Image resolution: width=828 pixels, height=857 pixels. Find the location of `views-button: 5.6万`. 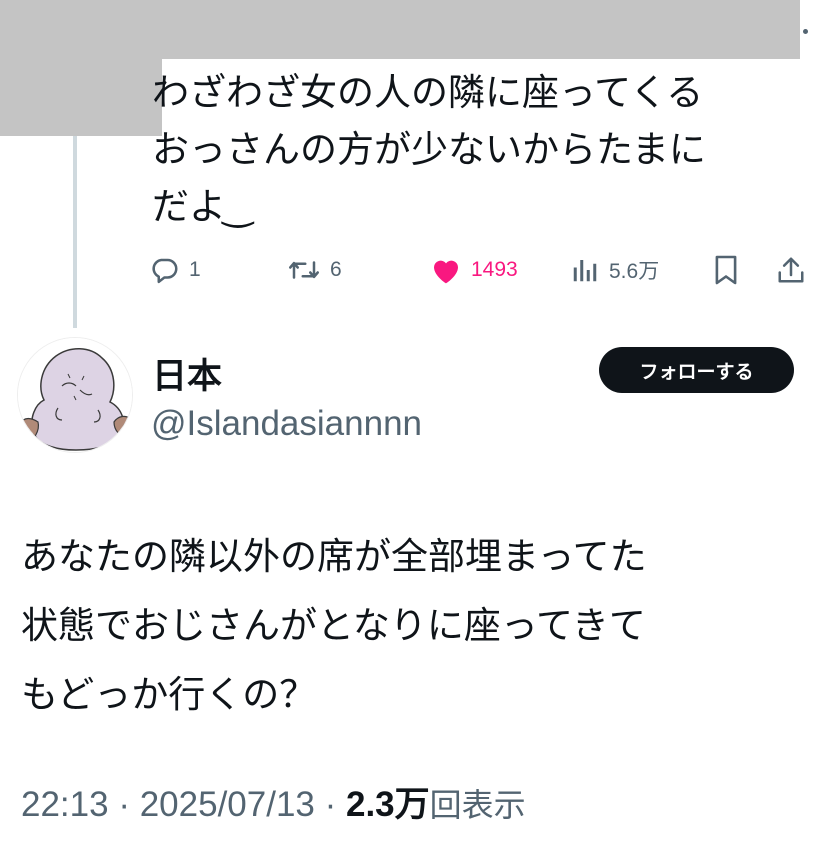

views-button: 5.6万 is located at coordinates (614, 270).